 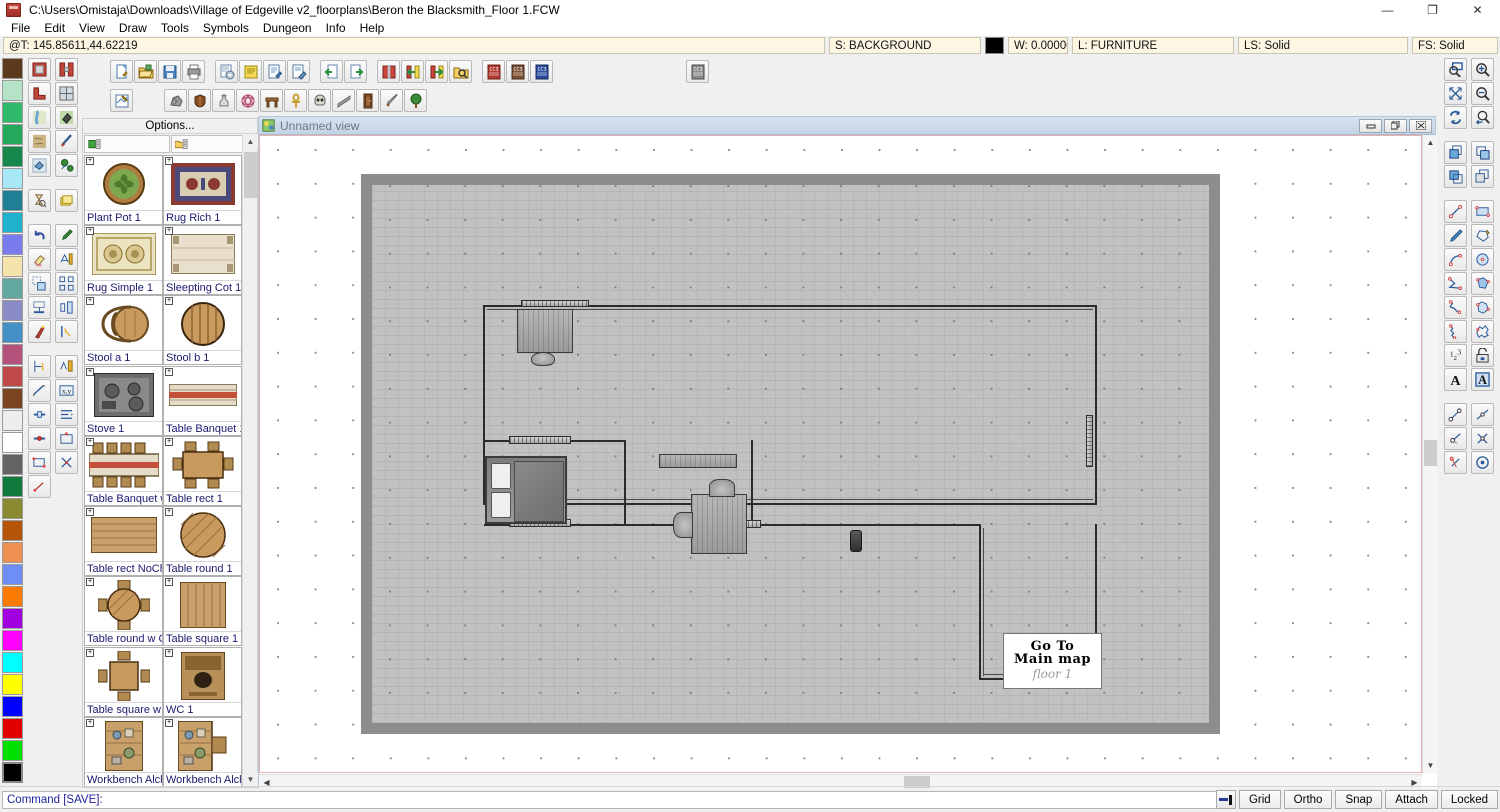 I want to click on toggle-command-icon, so click(x=1225, y=799).